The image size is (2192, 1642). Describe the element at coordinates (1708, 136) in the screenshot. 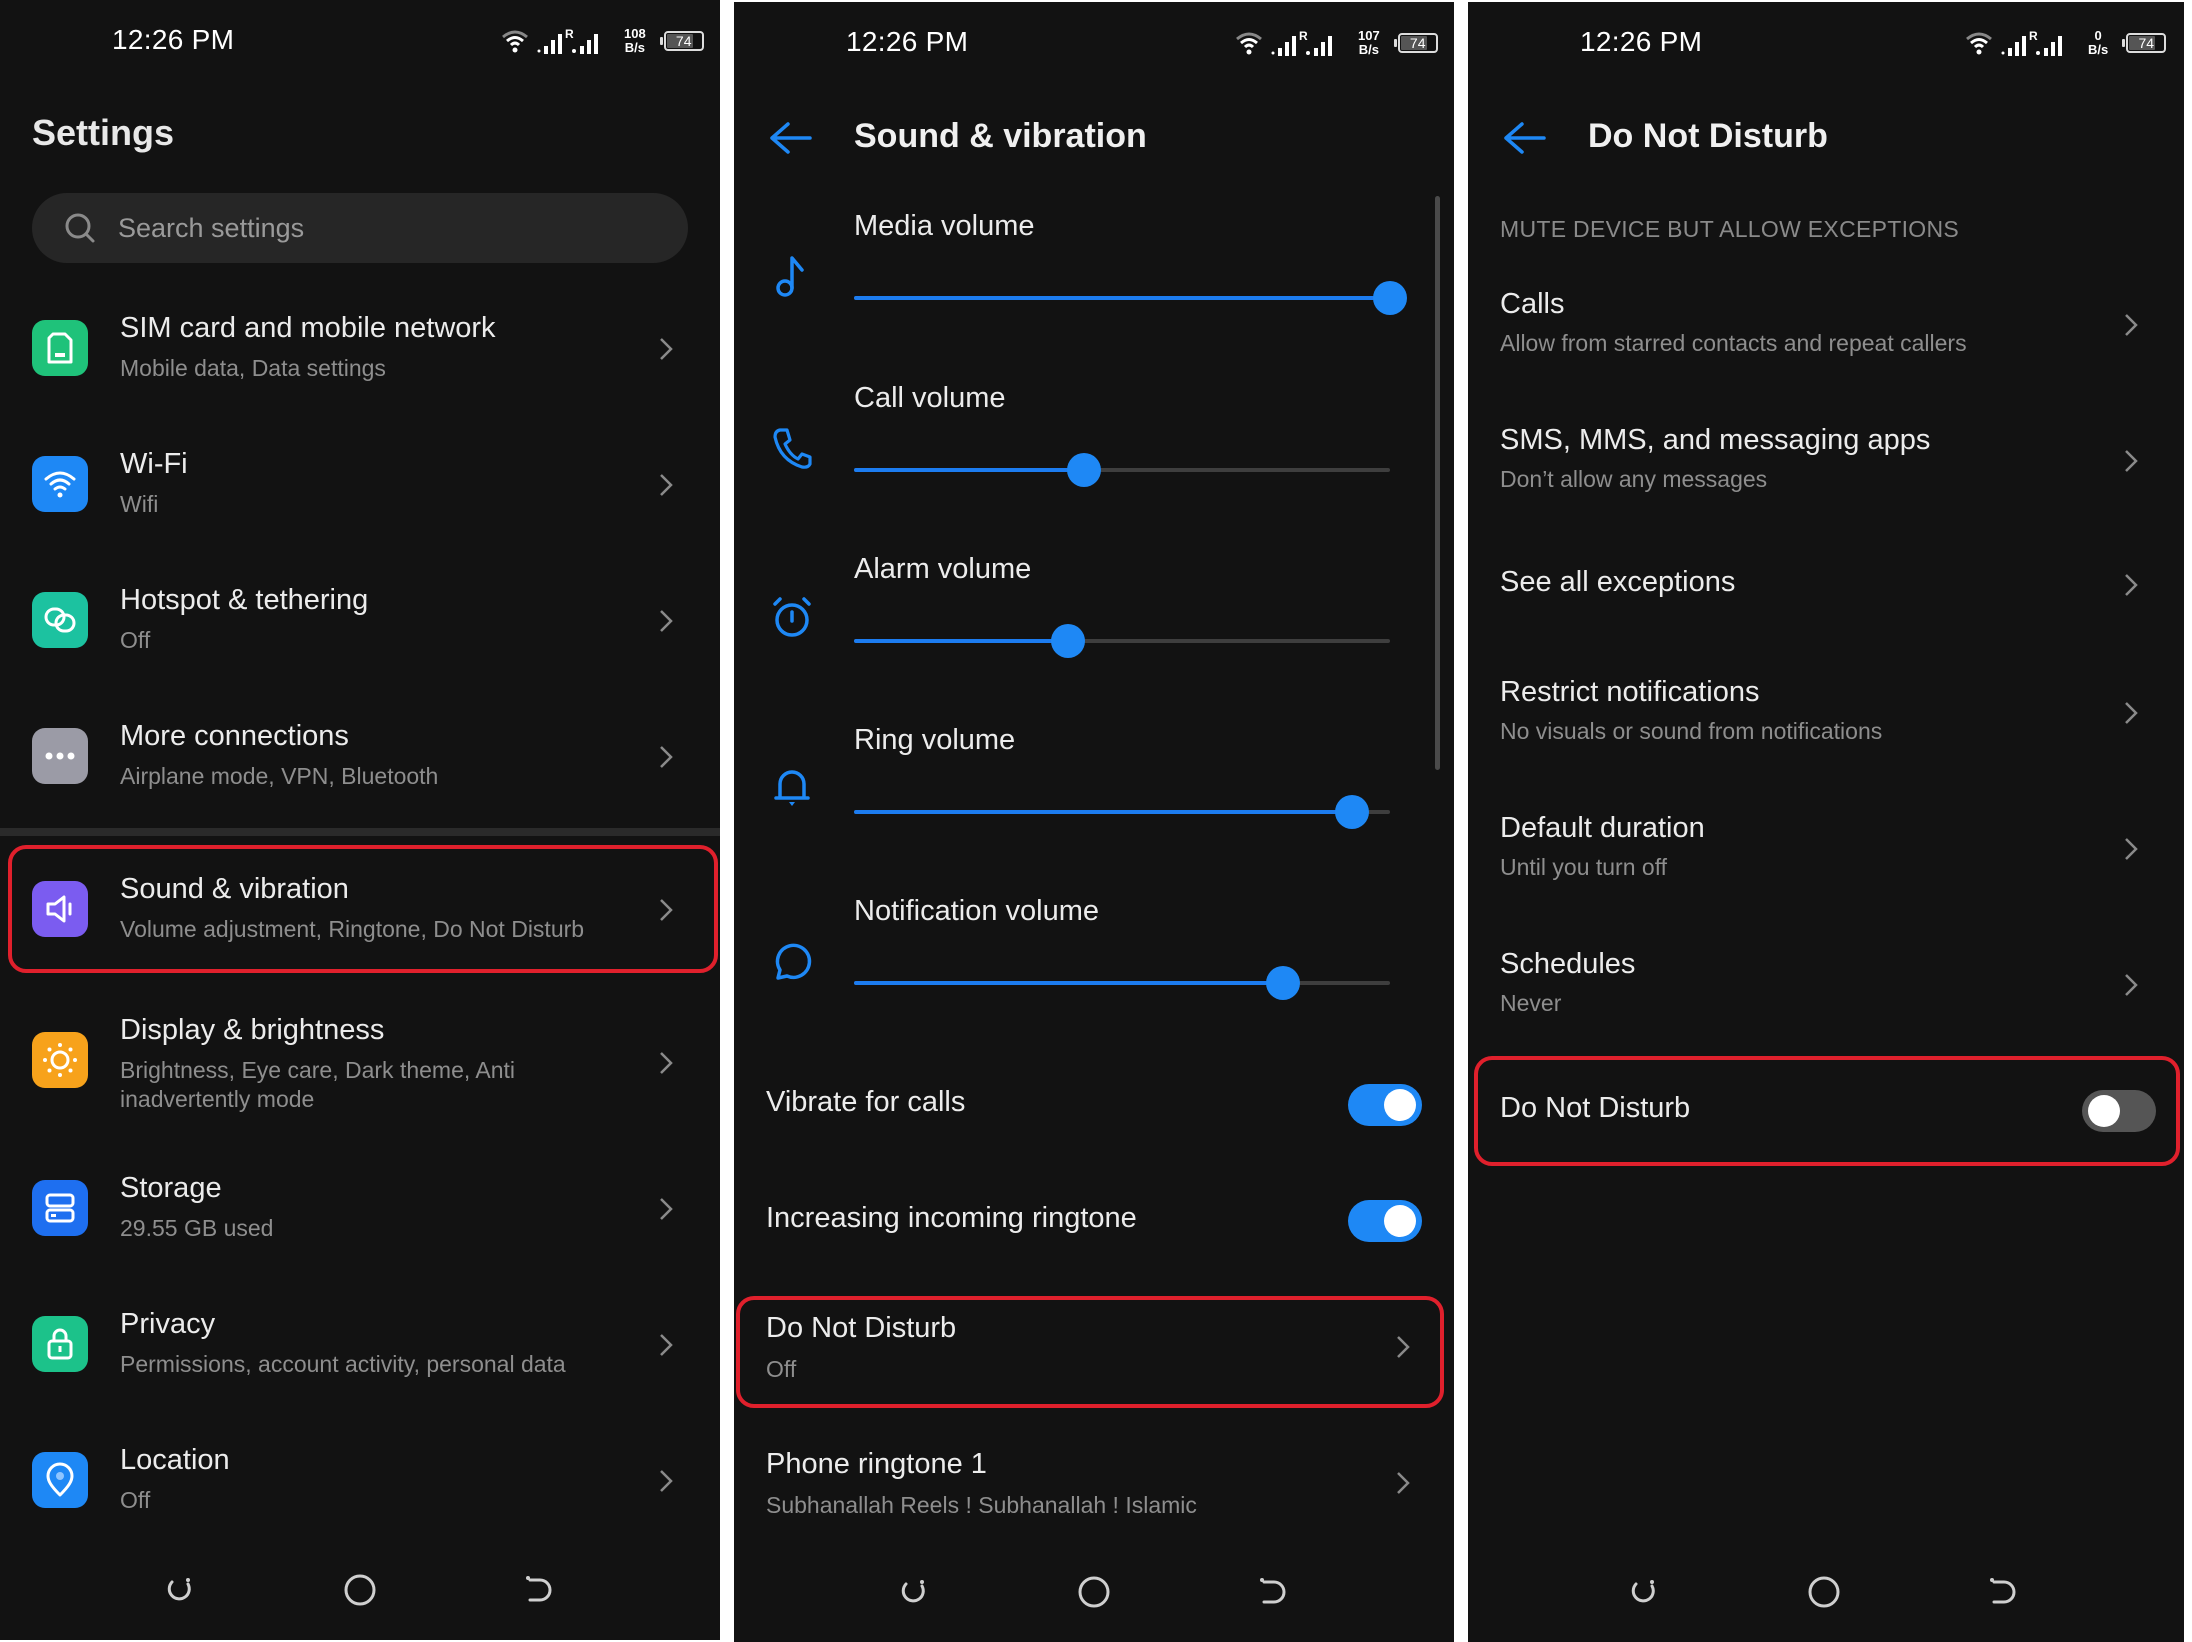

I see `page-title: Do Not Disturb` at that location.